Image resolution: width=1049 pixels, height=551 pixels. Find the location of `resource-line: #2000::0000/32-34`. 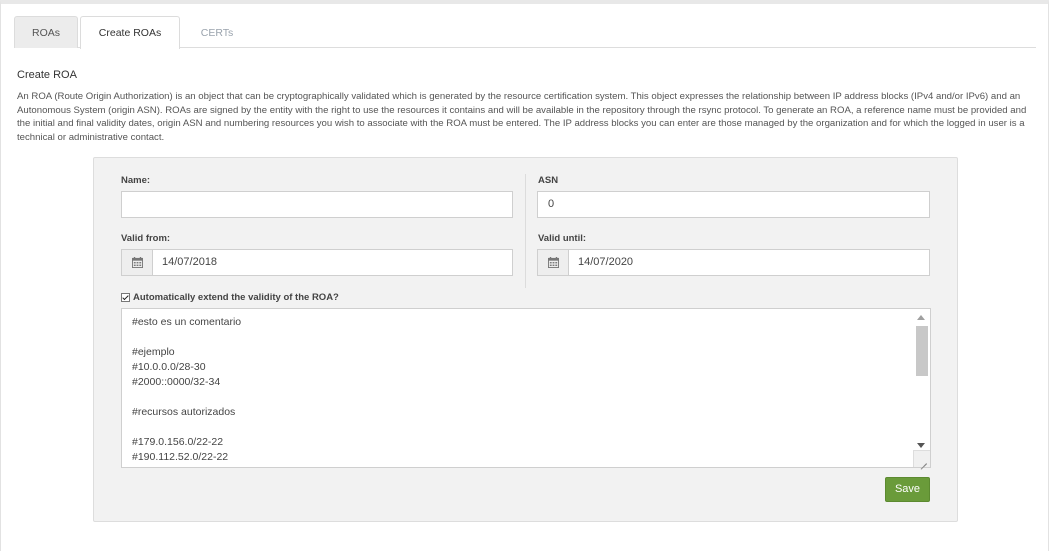

resource-line: #2000::0000/32-34 is located at coordinates (176, 382).